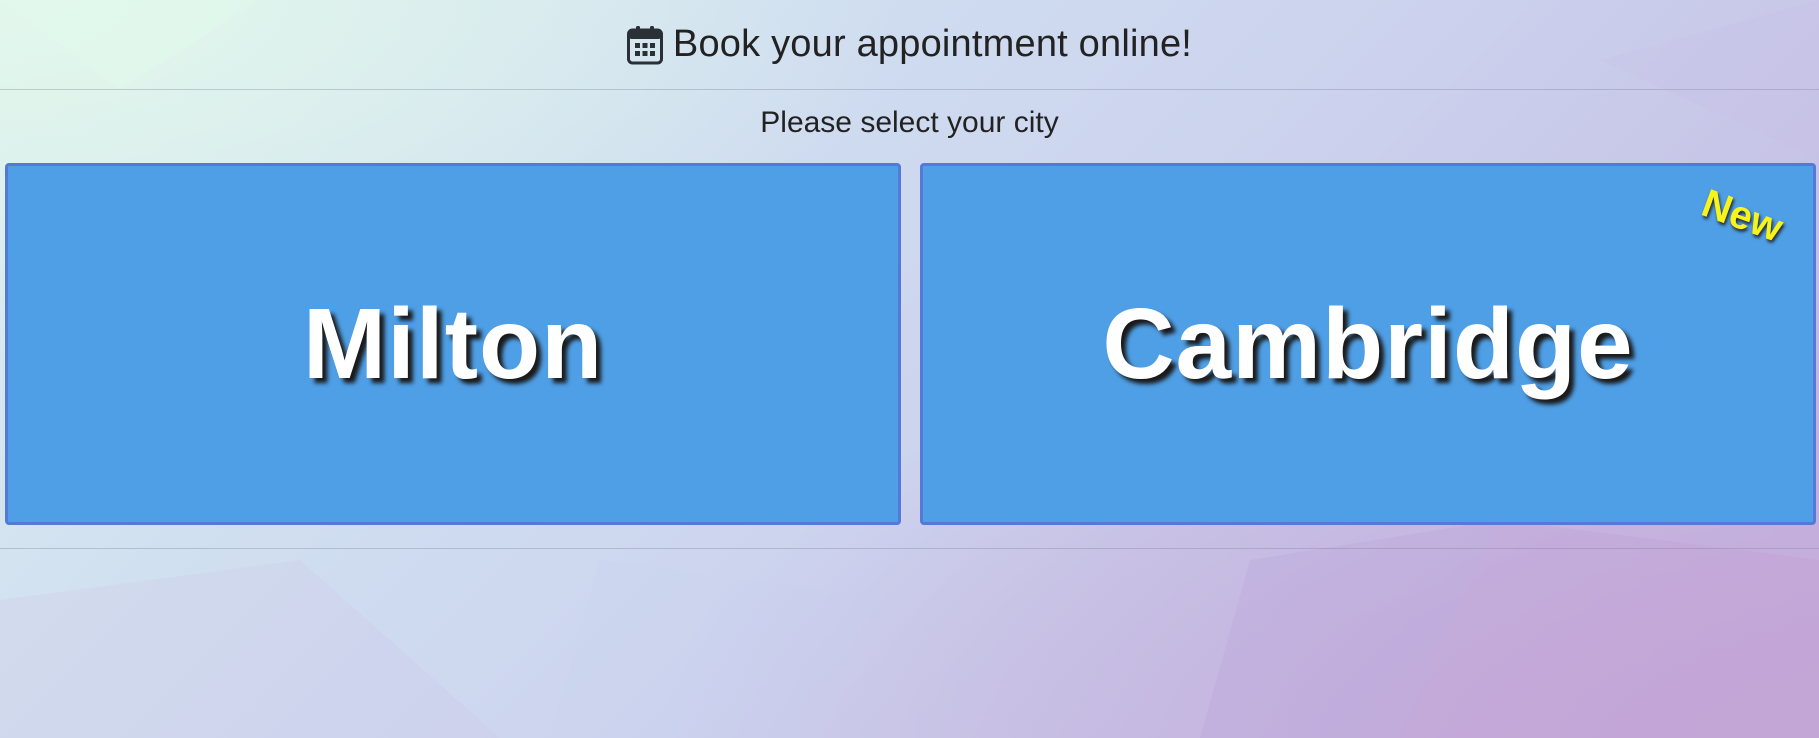  What do you see at coordinates (909, 548) in the screenshot?
I see `divider` at bounding box center [909, 548].